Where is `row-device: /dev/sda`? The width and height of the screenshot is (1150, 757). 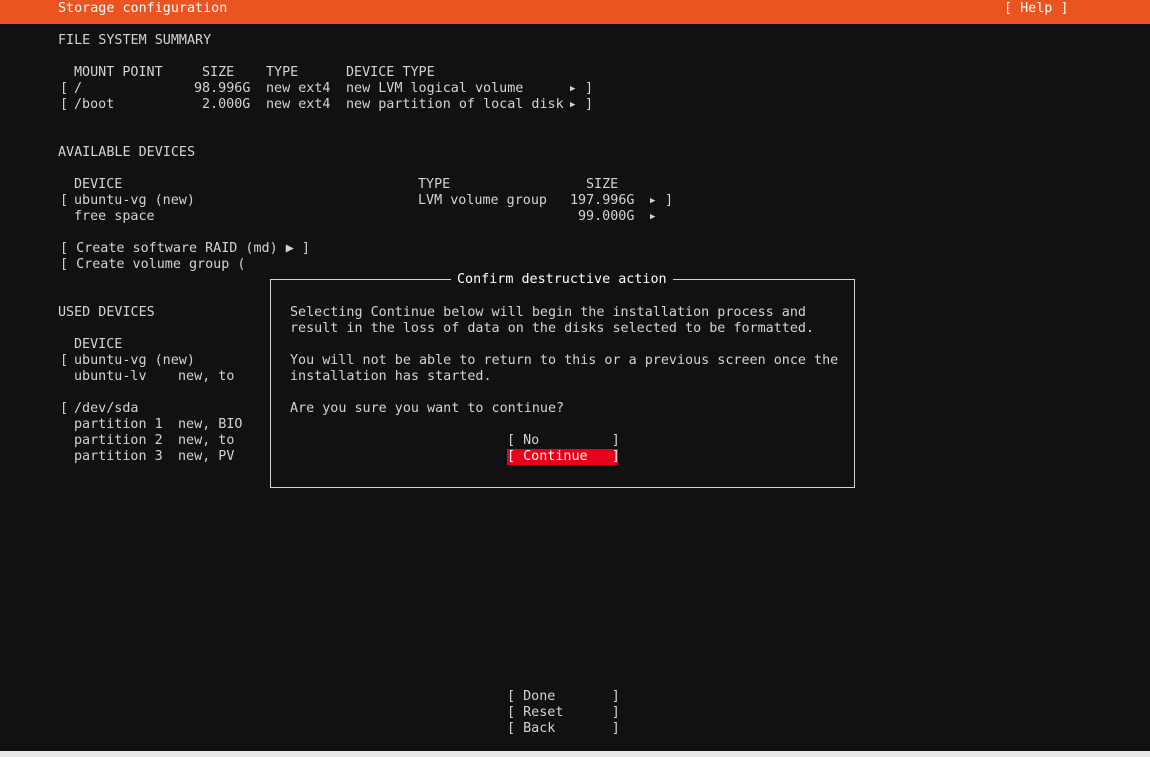
row-device: /dev/sda is located at coordinates (106, 408).